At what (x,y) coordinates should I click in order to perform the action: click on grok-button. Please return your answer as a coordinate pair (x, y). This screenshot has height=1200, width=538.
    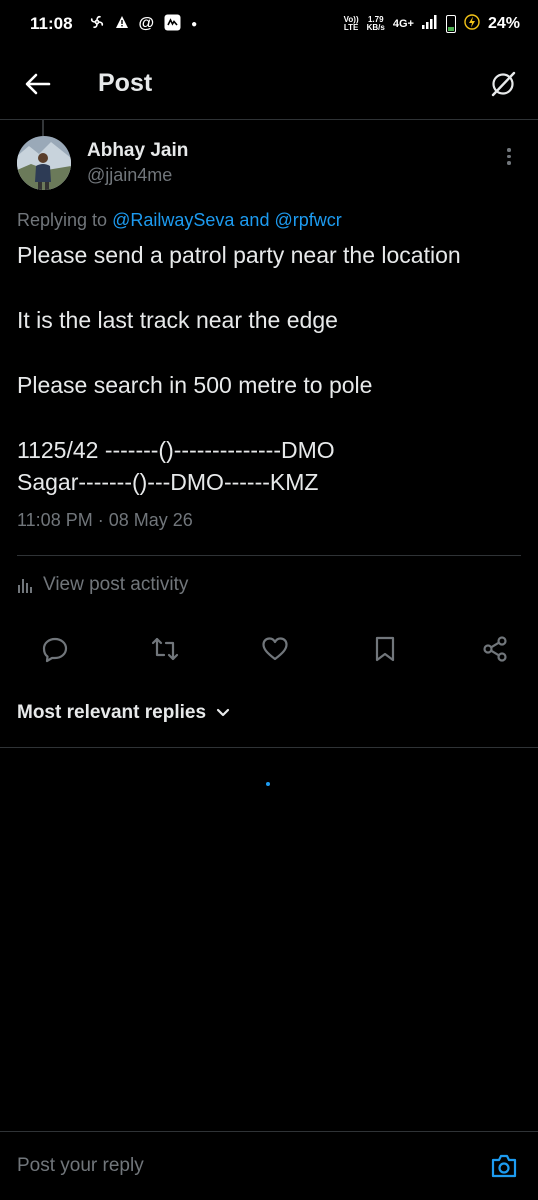
    Looking at the image, I should click on (503, 84).